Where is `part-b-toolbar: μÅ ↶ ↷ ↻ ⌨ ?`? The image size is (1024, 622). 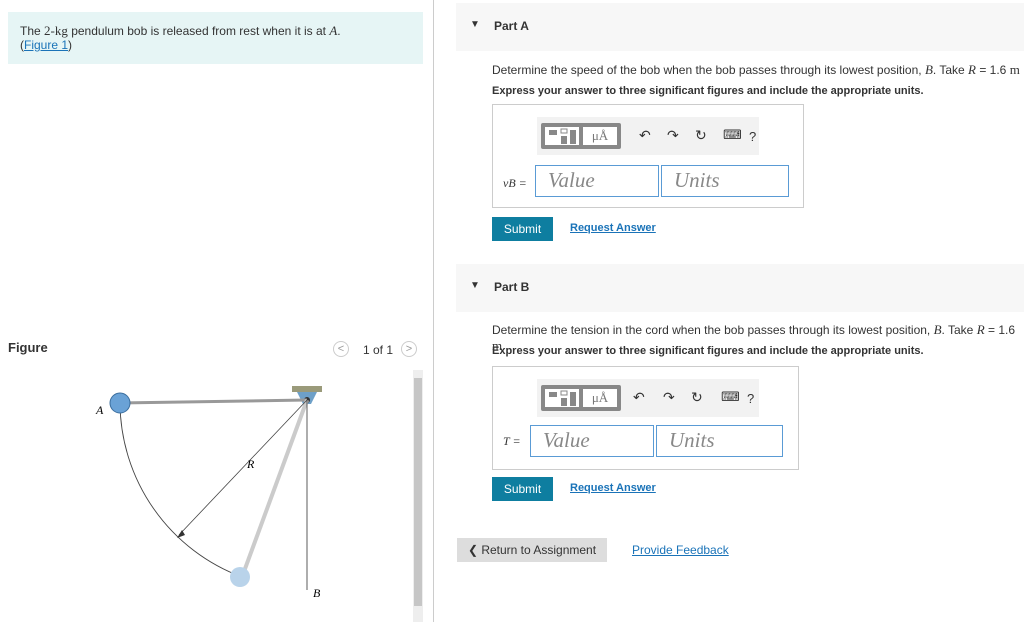 part-b-toolbar: μÅ ↶ ↷ ↻ ⌨ ? is located at coordinates (648, 398).